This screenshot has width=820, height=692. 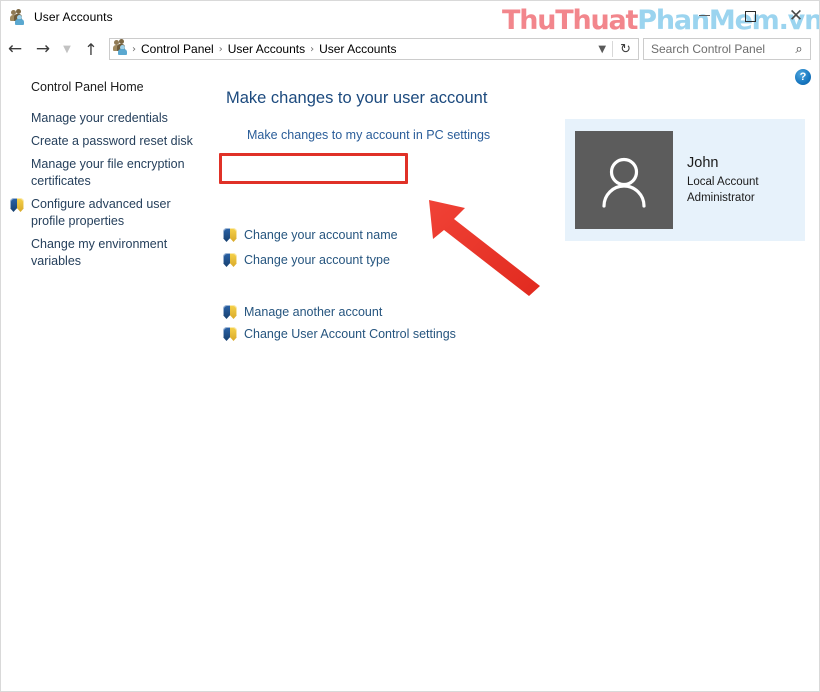 What do you see at coordinates (313, 312) in the screenshot?
I see `link-label: Manage another account` at bounding box center [313, 312].